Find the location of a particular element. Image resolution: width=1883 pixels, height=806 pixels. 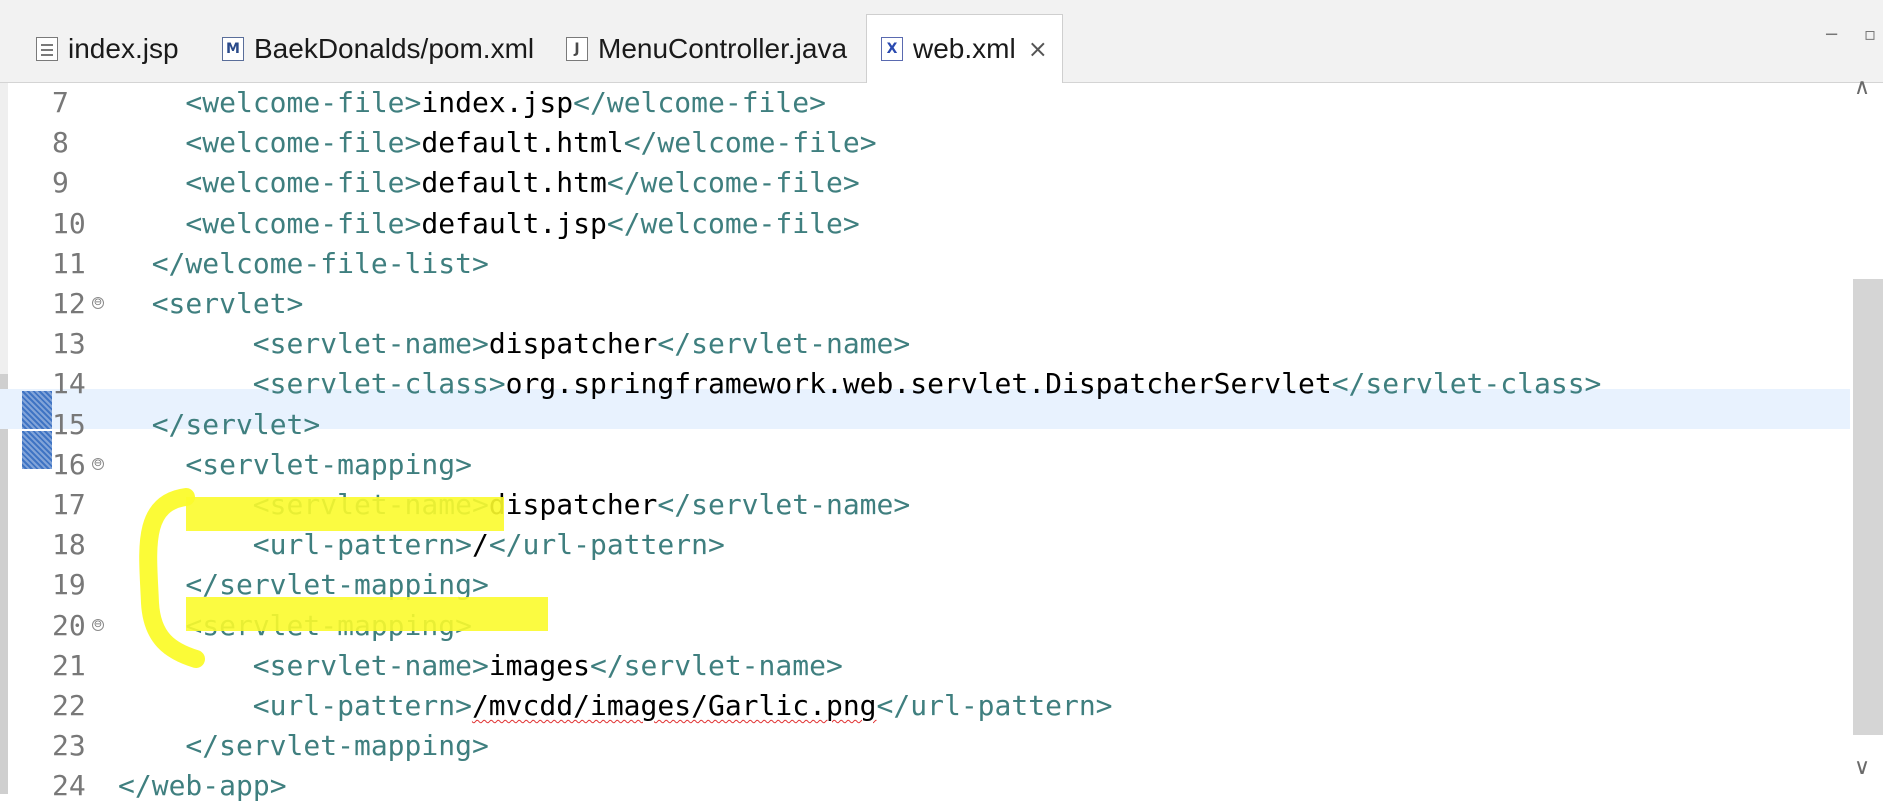

minimize-icon: − is located at coordinates (1831, 34).